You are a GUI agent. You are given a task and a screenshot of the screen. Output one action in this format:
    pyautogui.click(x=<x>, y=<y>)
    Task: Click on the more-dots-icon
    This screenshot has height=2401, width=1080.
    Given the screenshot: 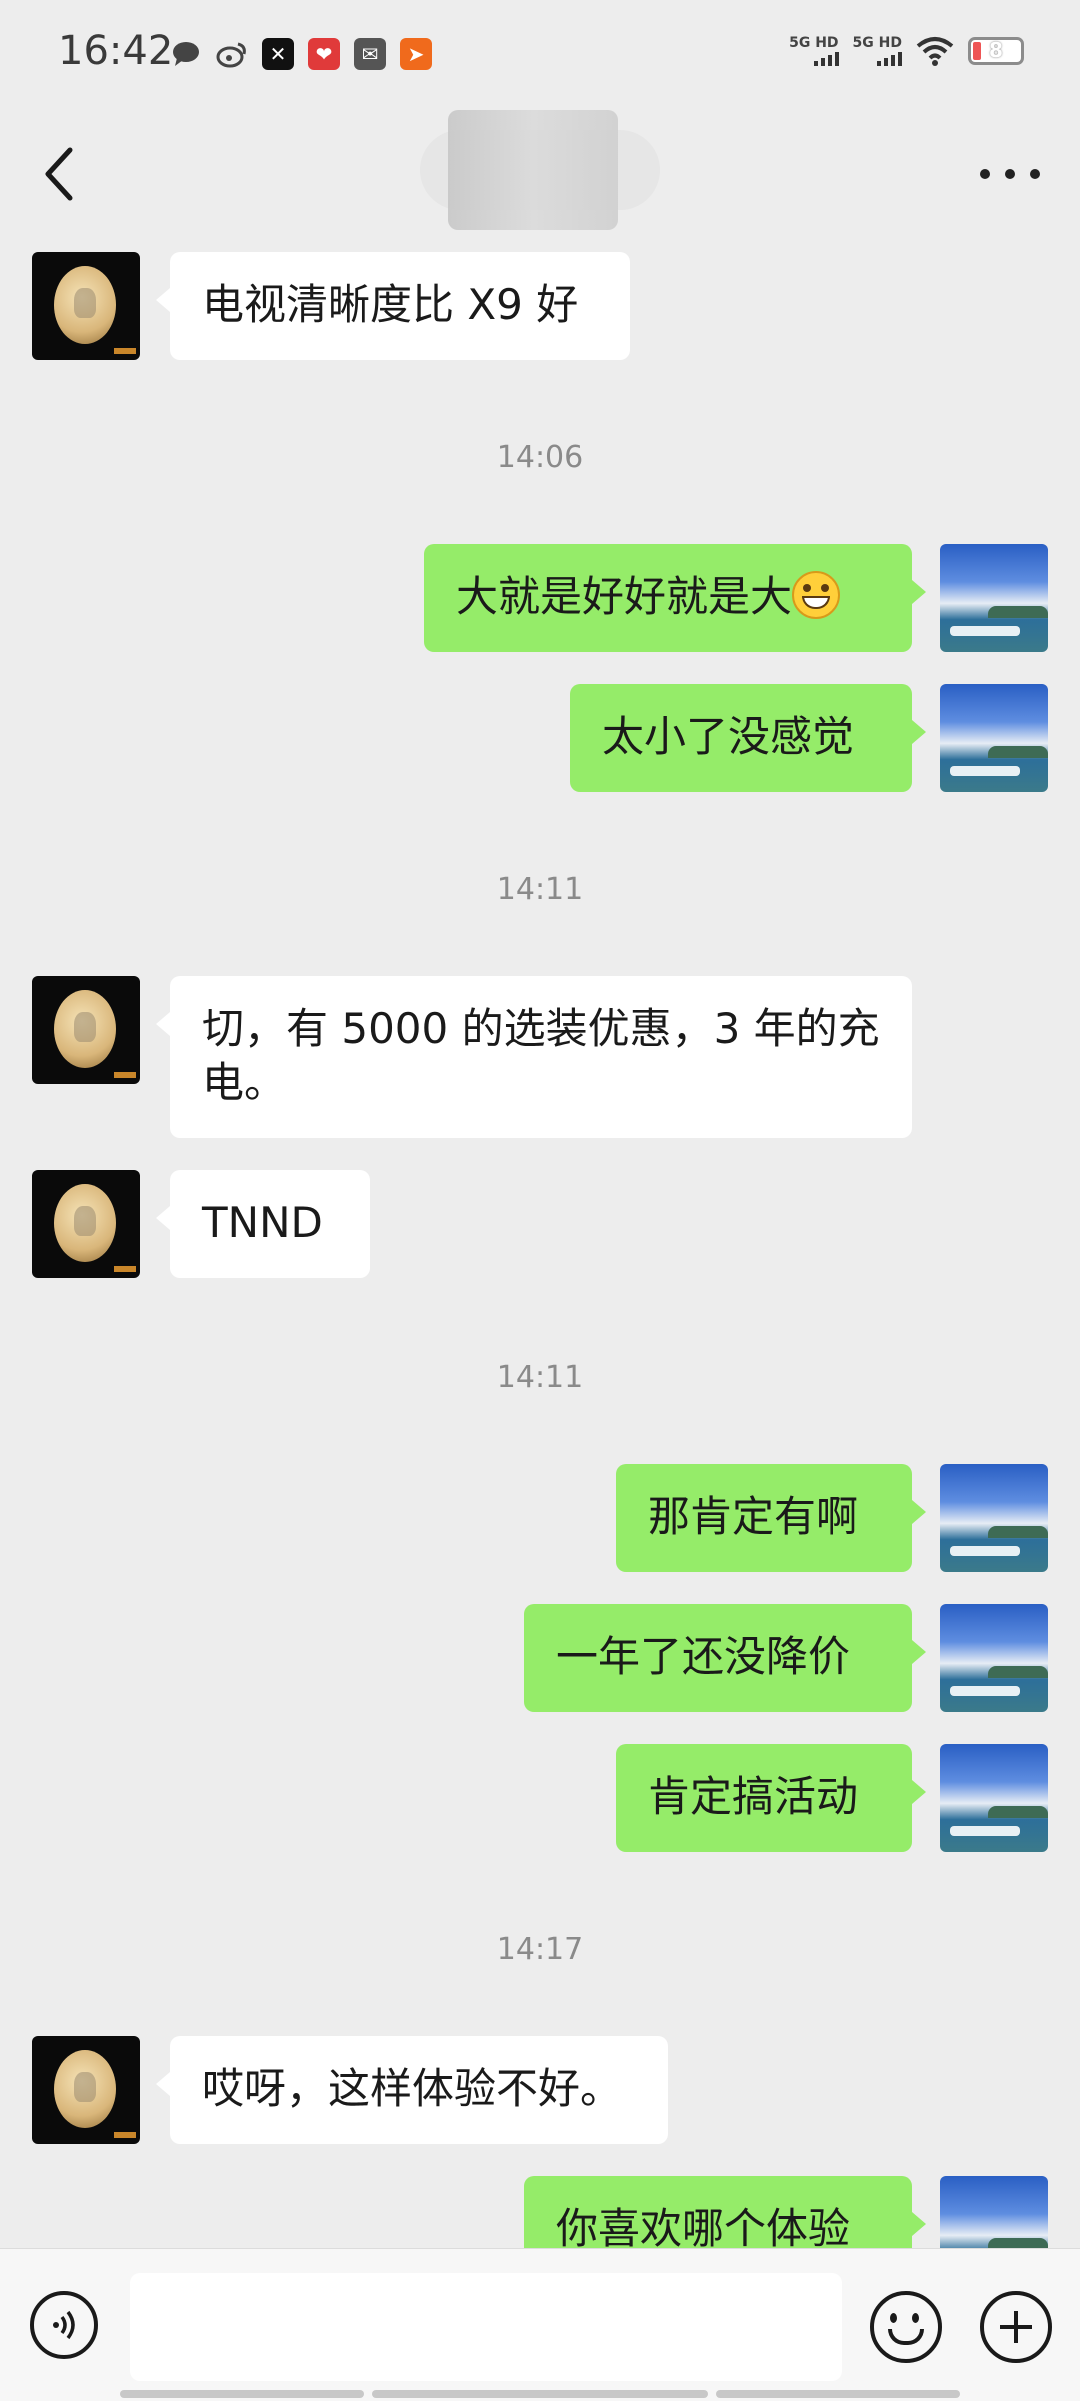 What is the action you would take?
    pyautogui.click(x=1010, y=174)
    